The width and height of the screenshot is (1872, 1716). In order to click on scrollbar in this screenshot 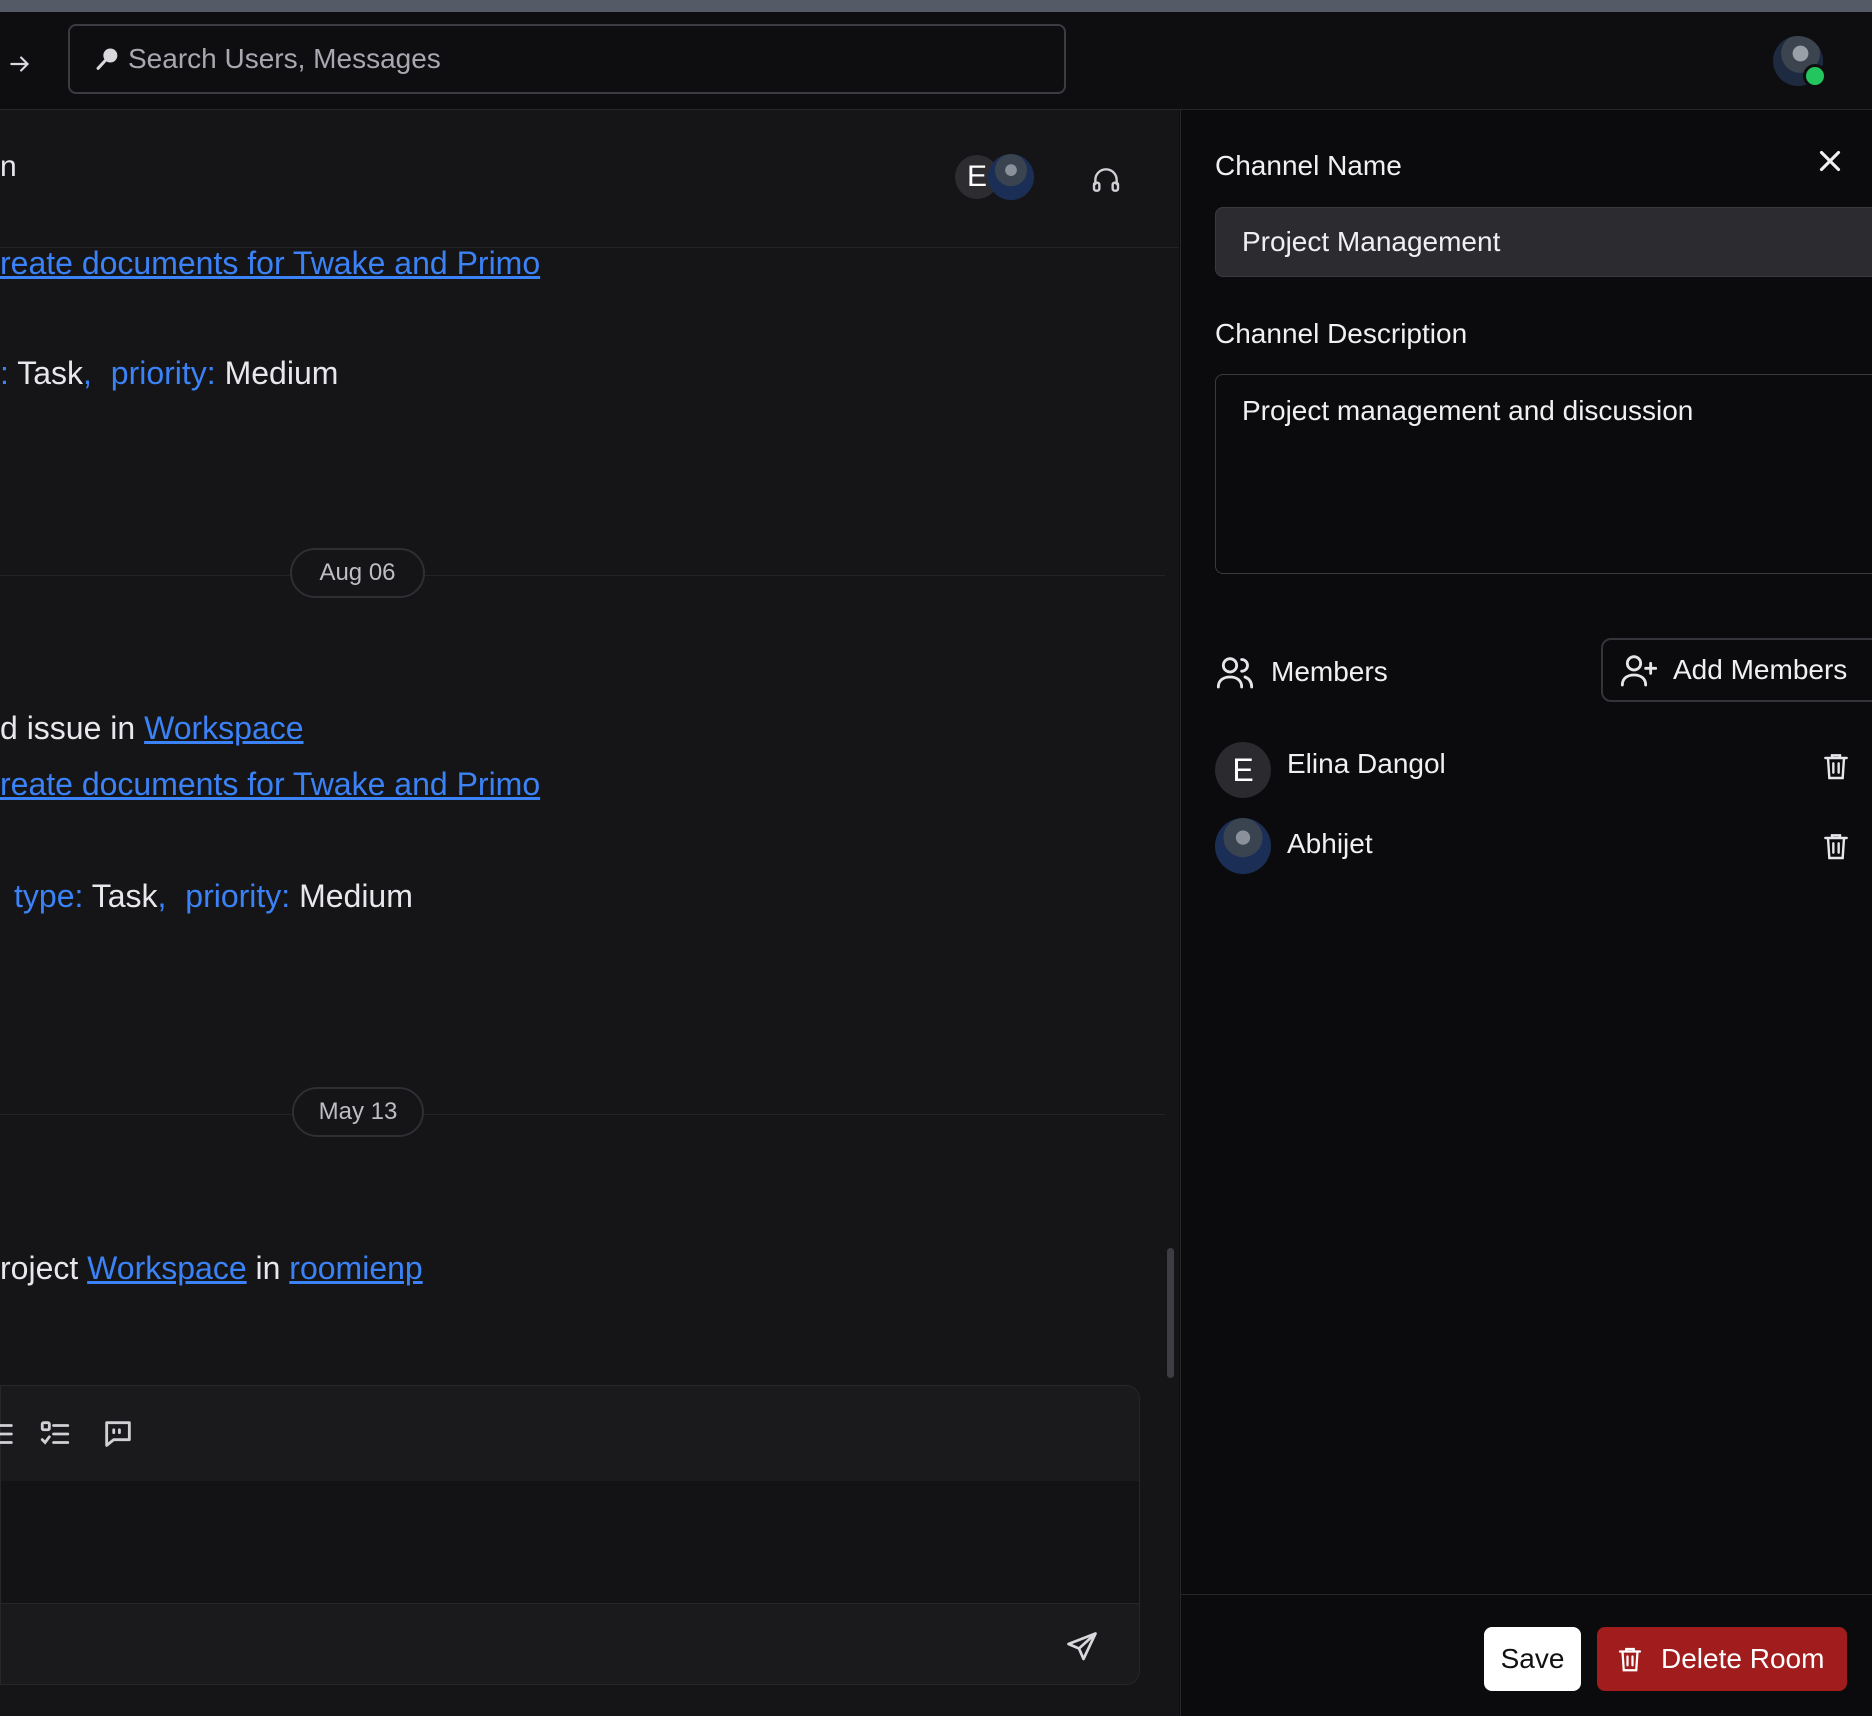, I will do `click(1170, 1313)`.